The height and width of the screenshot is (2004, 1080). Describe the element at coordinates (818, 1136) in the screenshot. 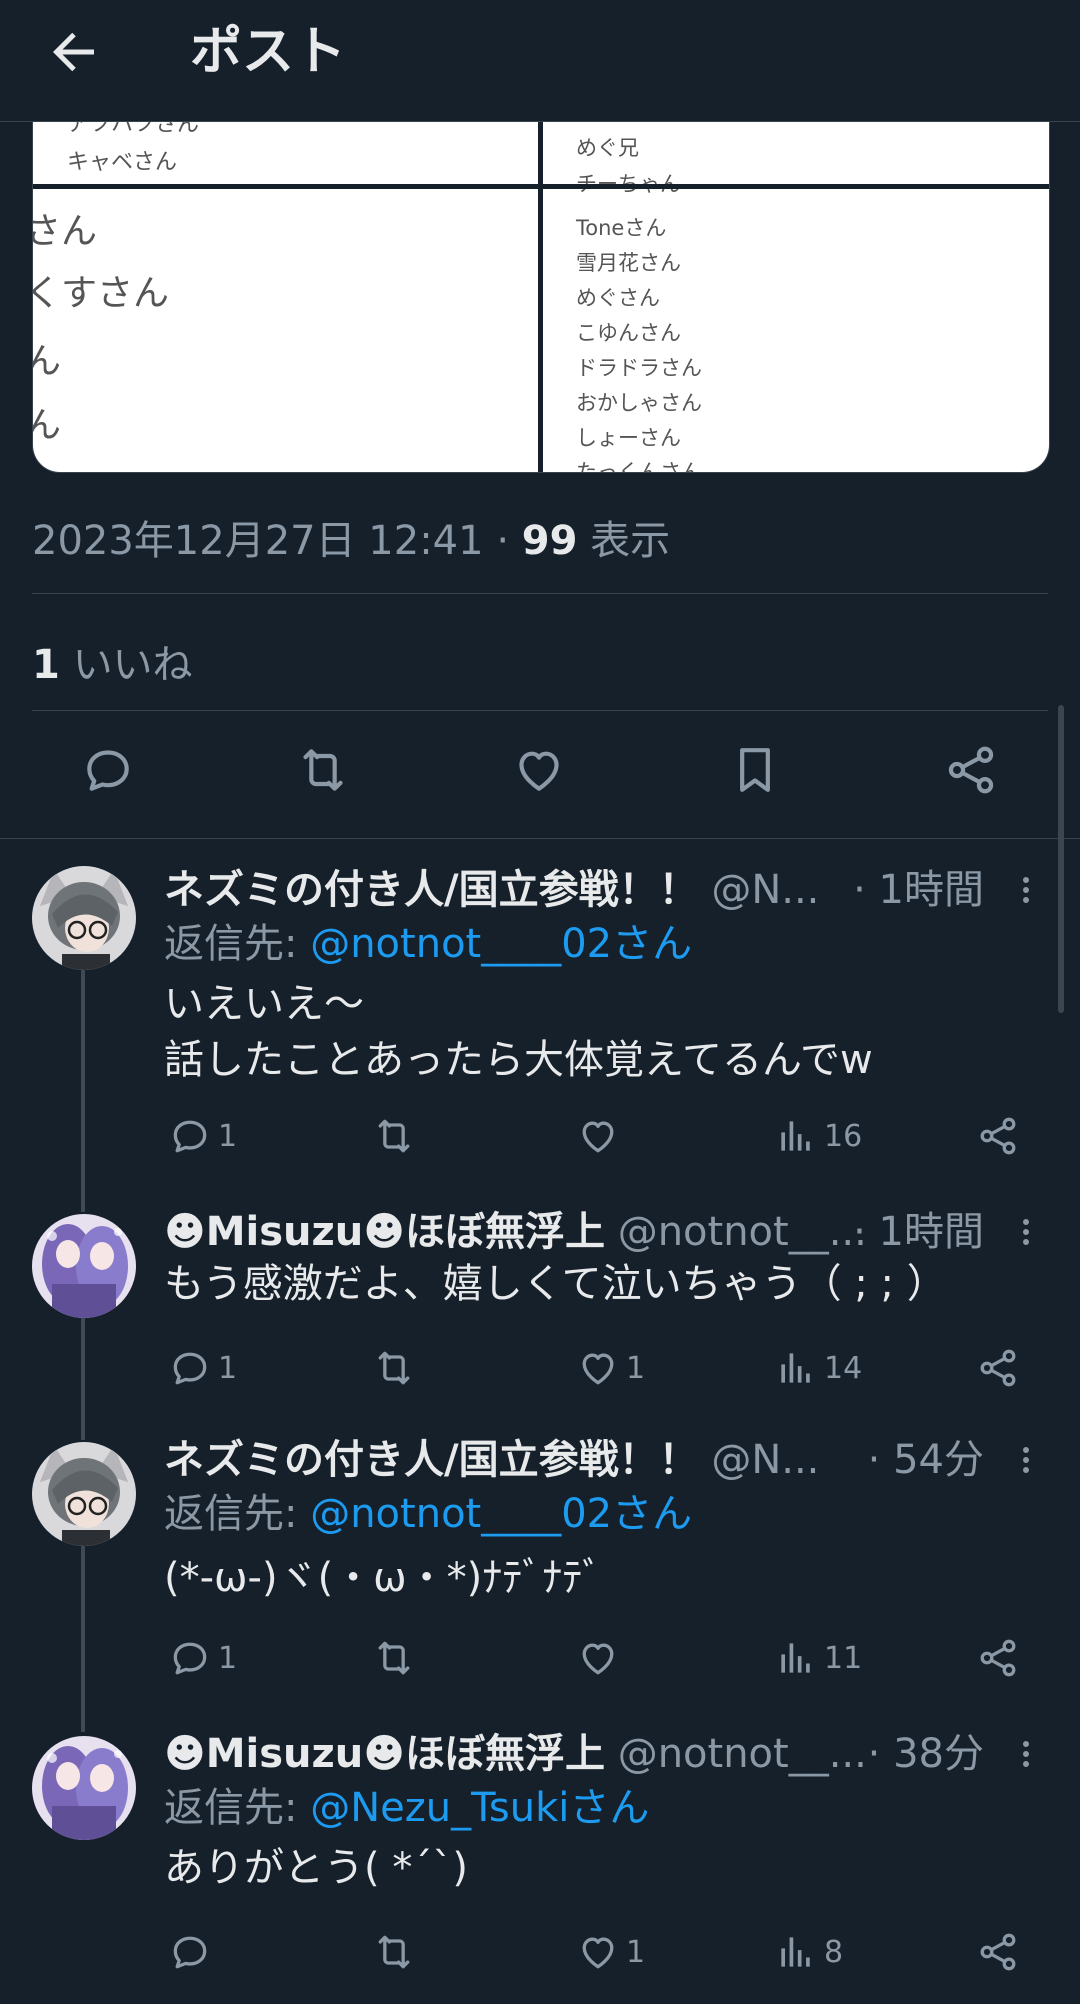

I see `views-button: 16` at that location.